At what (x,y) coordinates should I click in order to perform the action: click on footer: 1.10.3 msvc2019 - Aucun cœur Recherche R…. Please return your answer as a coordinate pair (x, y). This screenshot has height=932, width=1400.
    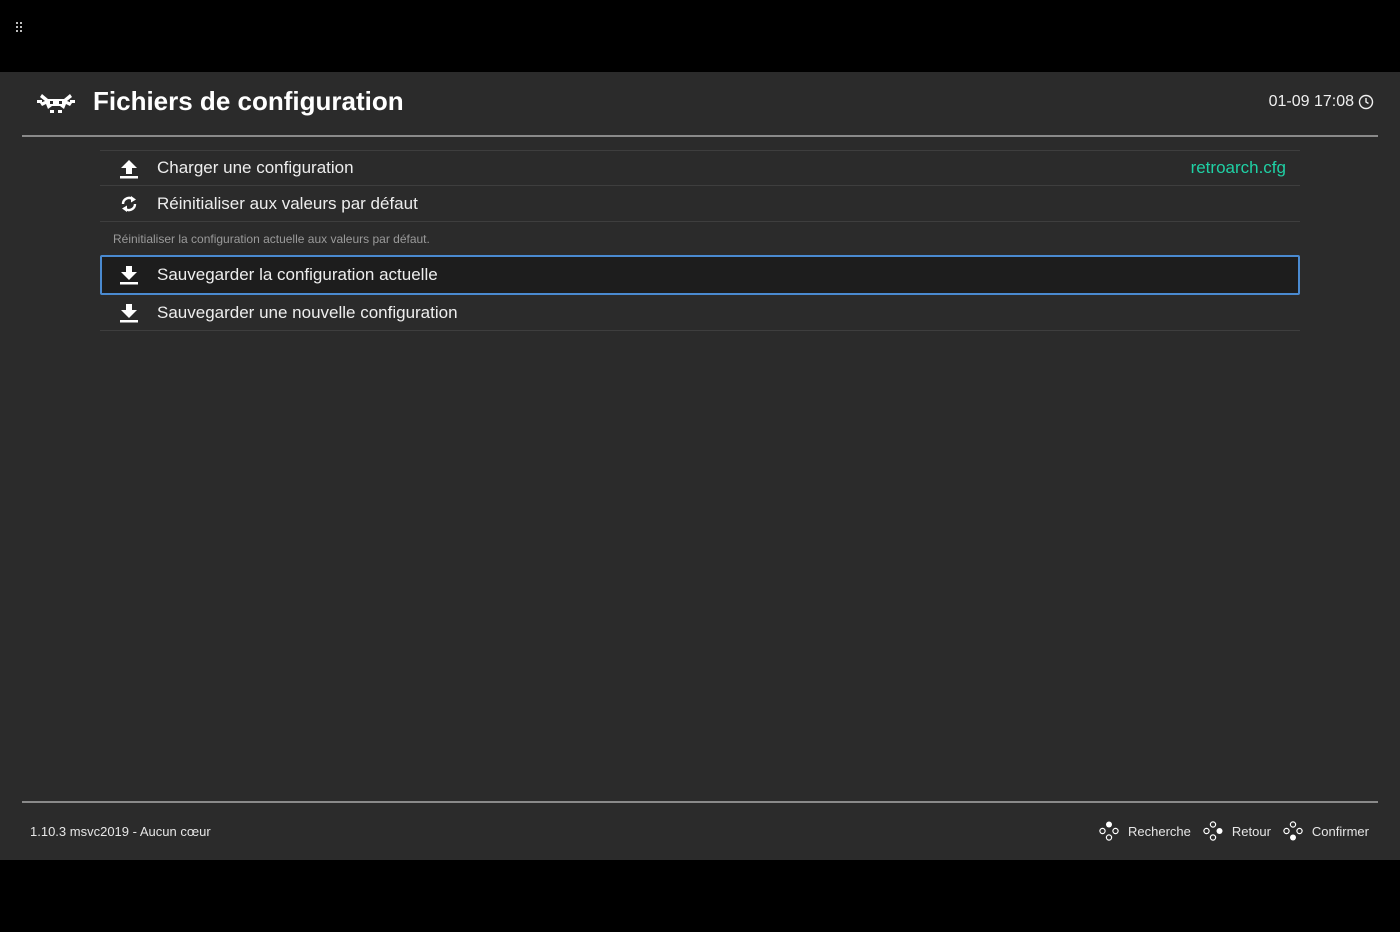
    Looking at the image, I should click on (700, 831).